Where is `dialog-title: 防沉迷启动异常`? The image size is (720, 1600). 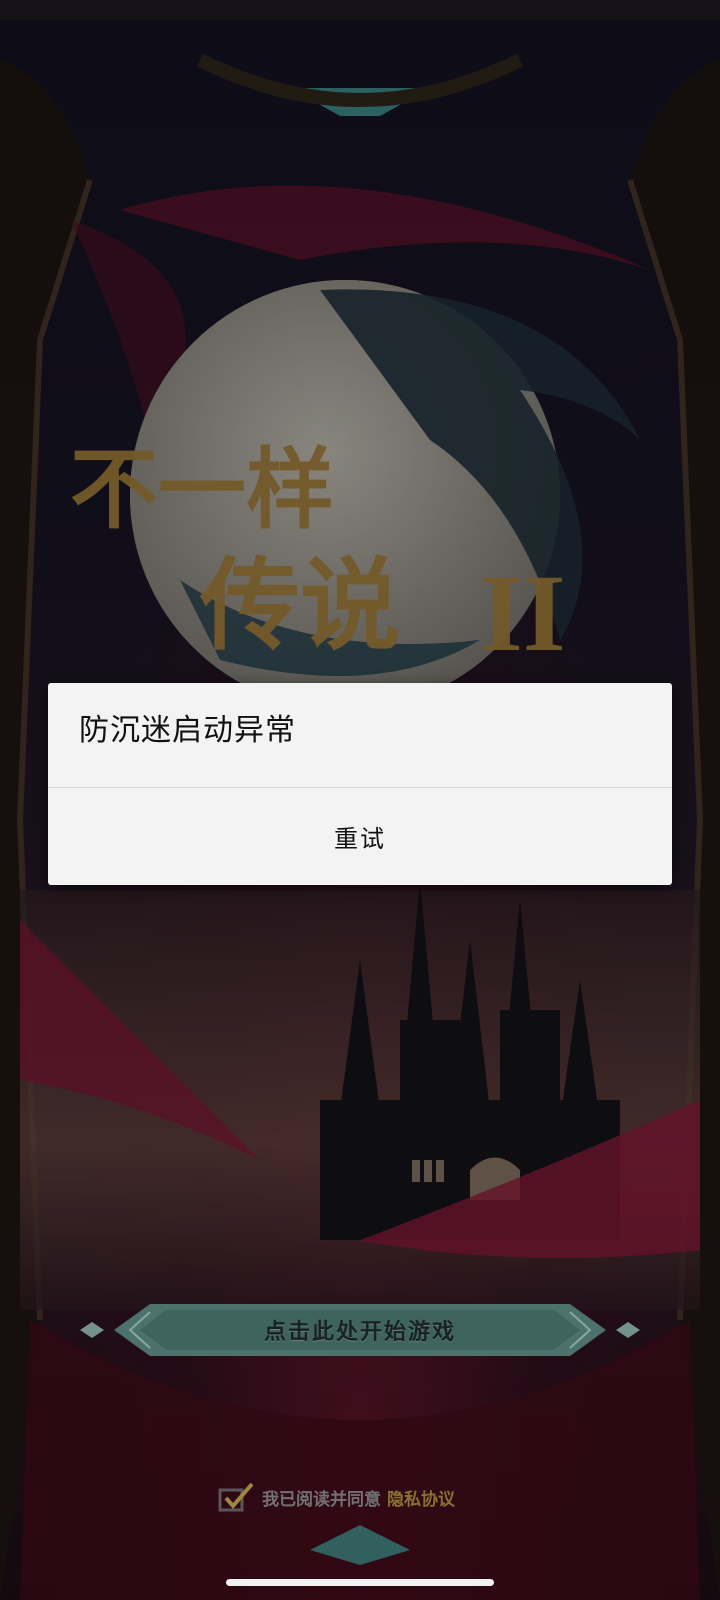 dialog-title: 防沉迷启动异常 is located at coordinates (187, 730).